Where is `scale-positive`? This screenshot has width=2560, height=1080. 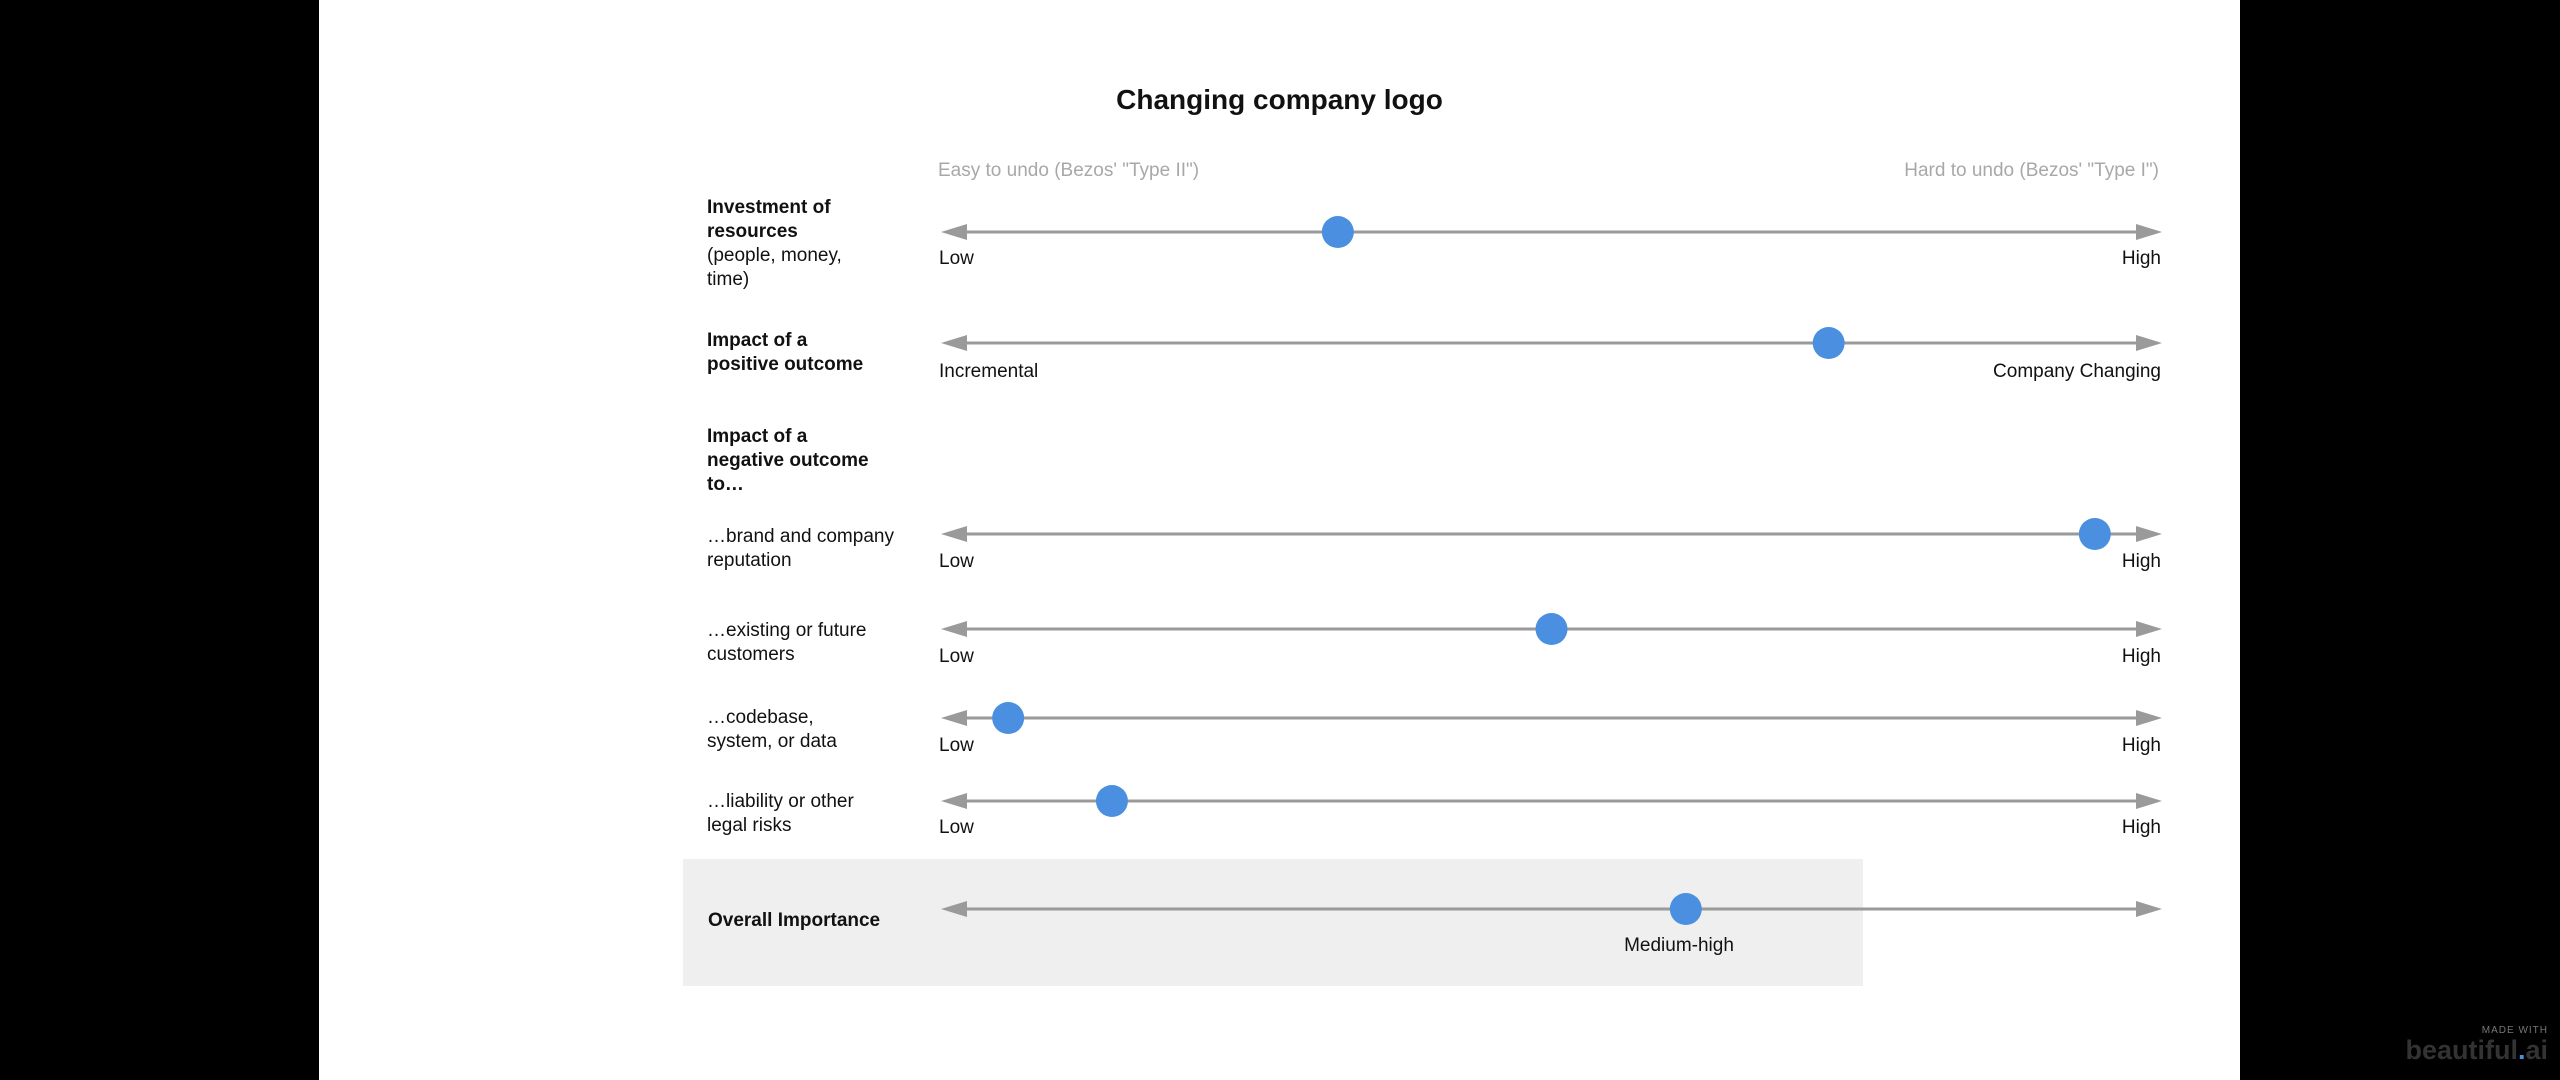
scale-positive is located at coordinates (1551, 343).